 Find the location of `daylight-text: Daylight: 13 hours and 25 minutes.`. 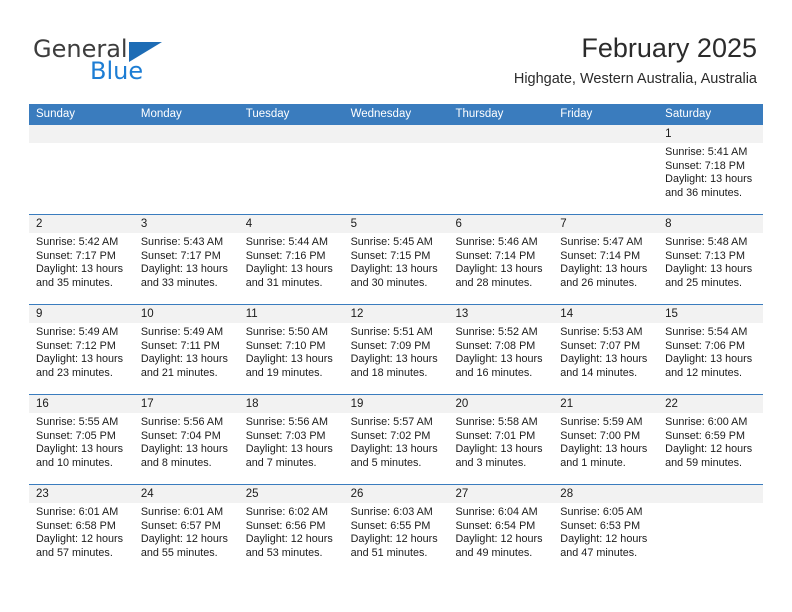

daylight-text: Daylight: 13 hours and 25 minutes. is located at coordinates (709, 276).